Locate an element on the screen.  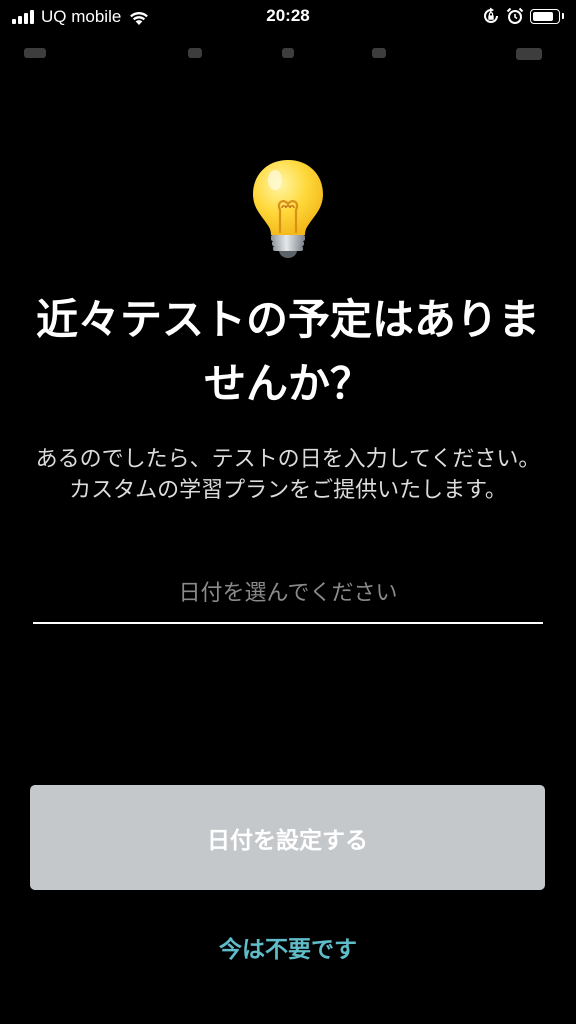
light-bulb-icon is located at coordinates (288, 209).